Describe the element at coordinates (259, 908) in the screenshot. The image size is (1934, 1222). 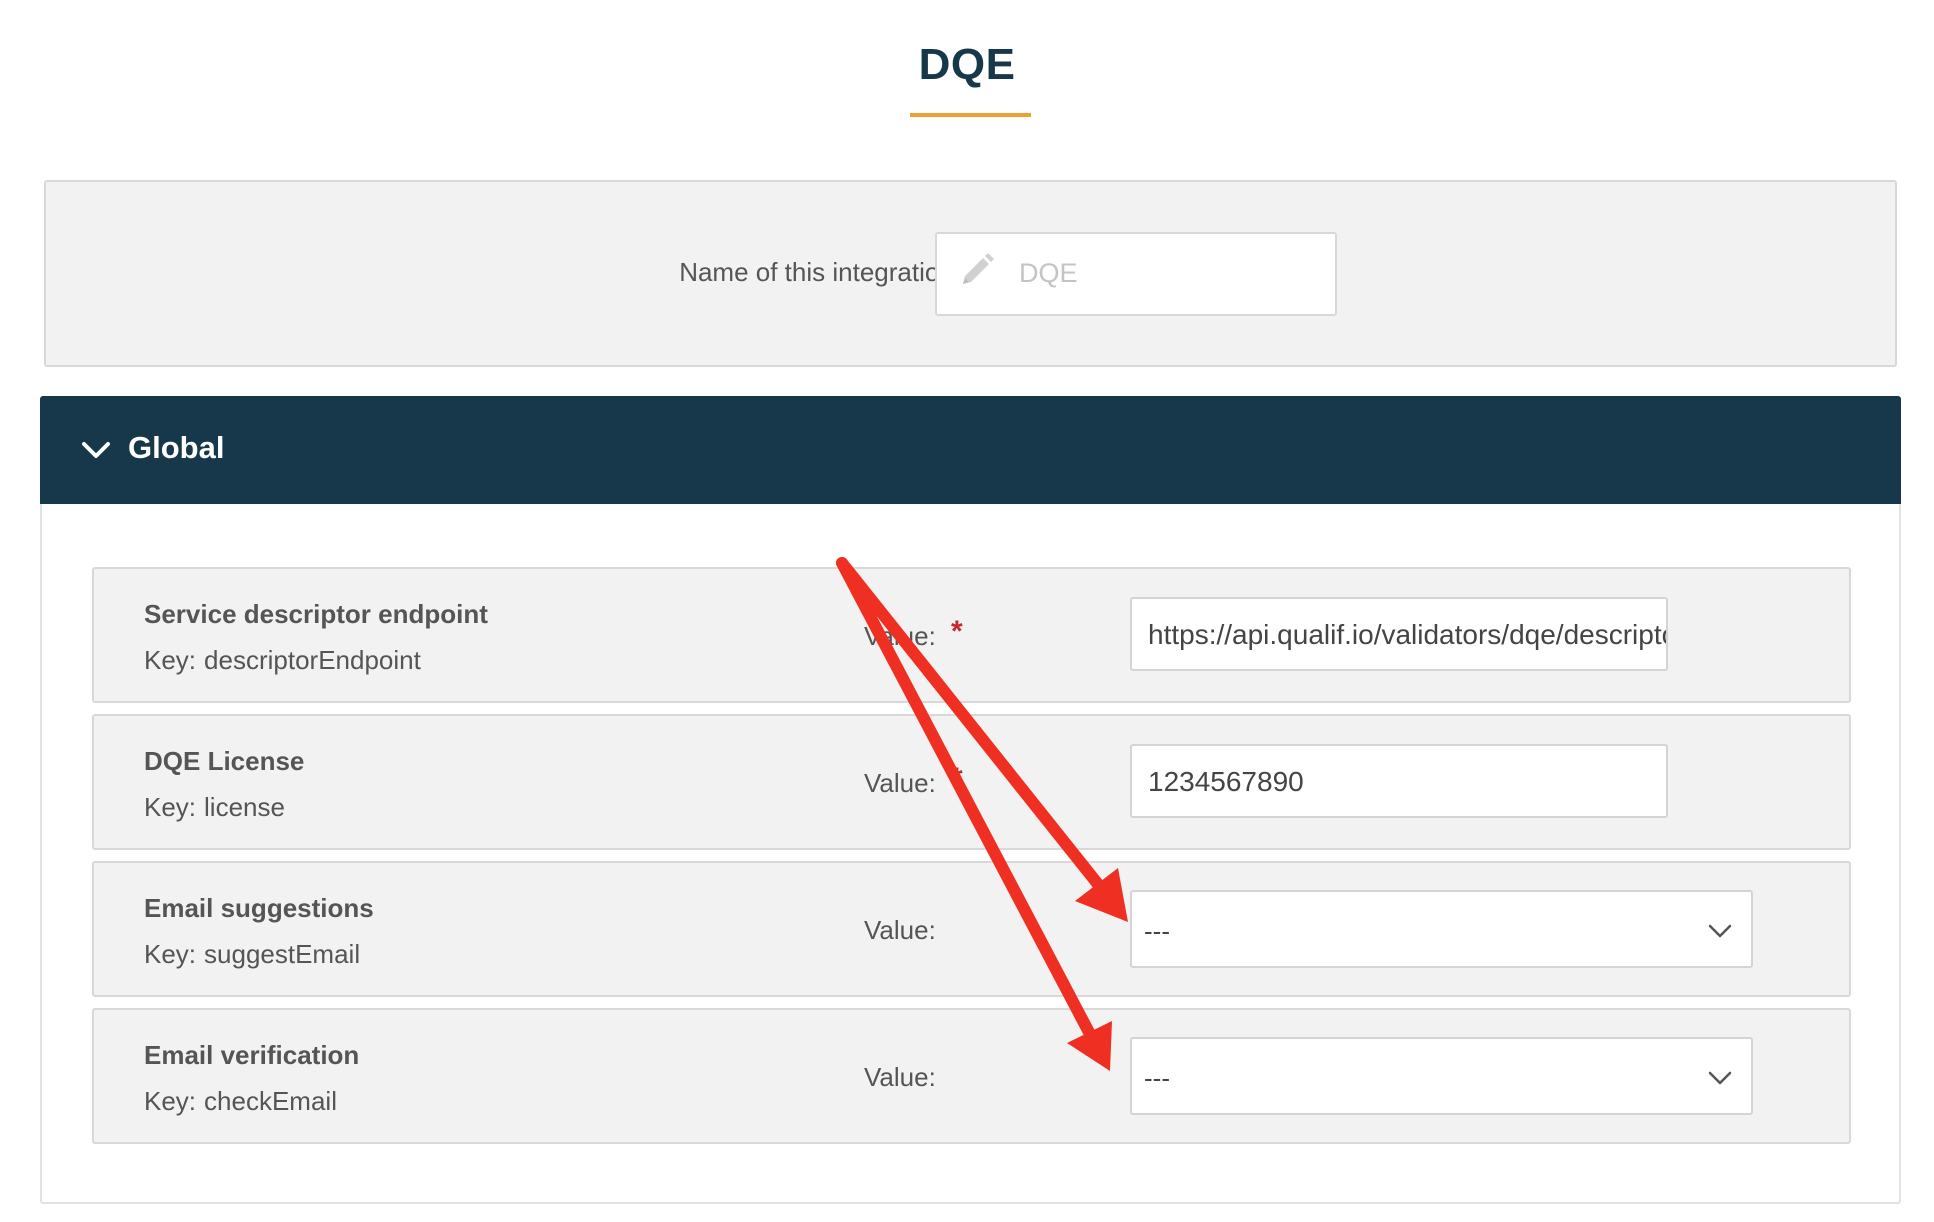
I see `param-title: Email suggestions` at that location.